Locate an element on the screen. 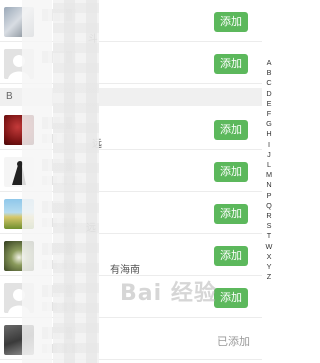  index-letter-a: A is located at coordinates (269, 63).